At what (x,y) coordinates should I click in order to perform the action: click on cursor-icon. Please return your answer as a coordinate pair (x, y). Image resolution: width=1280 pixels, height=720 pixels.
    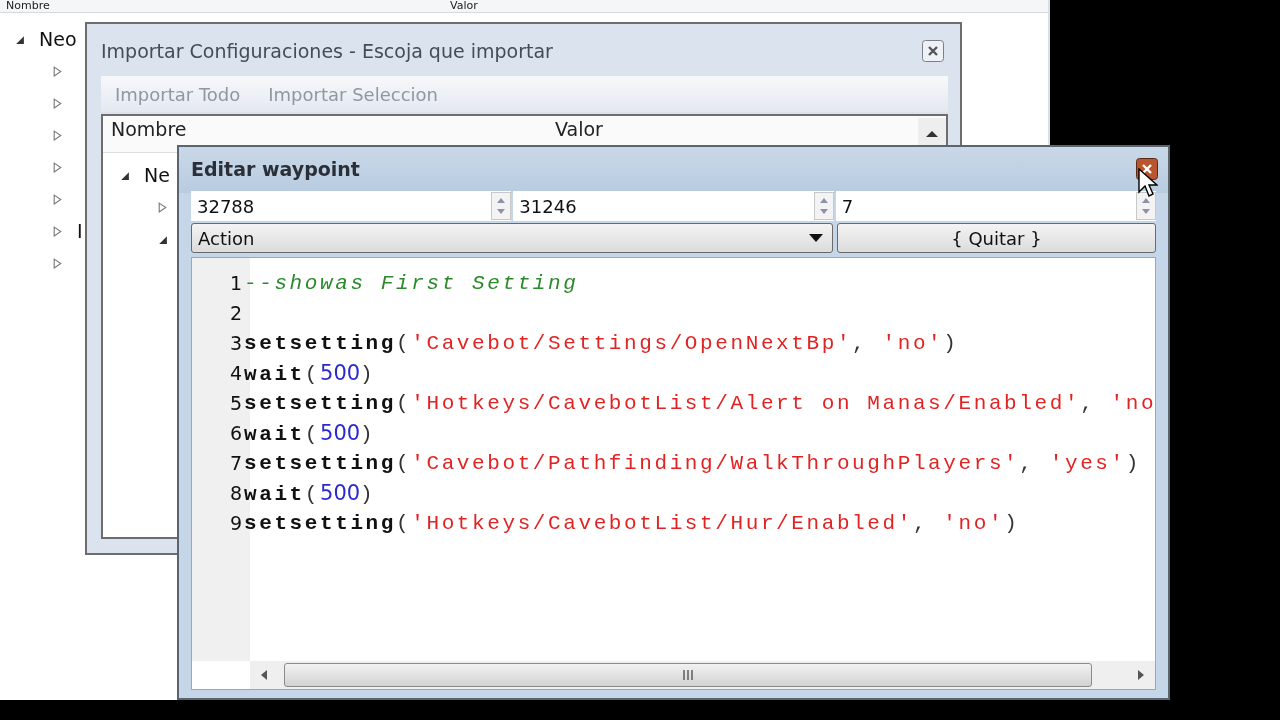
    Looking at the image, I should click on (1148, 183).